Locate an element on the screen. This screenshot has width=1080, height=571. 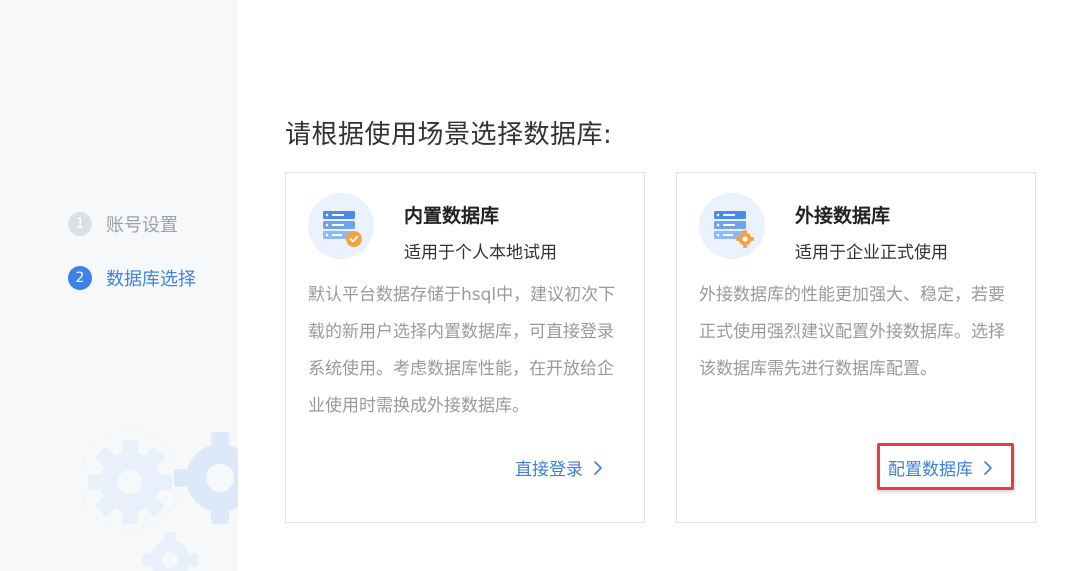
configure-database-link: 配置数据库 is located at coordinates (940, 467).